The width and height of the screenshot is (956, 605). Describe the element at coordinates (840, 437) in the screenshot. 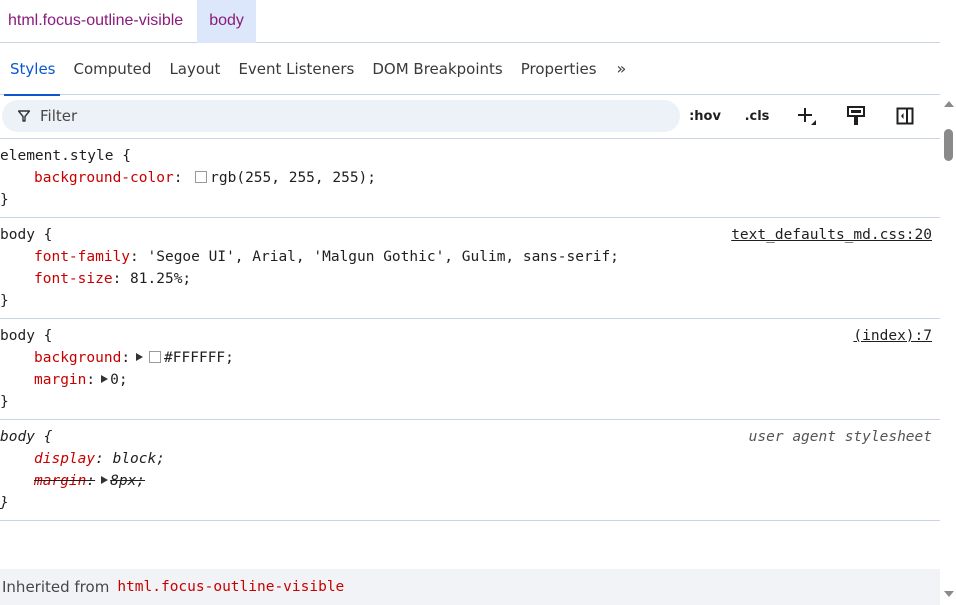

I see `rule-source-label: user agent stylesheet` at that location.